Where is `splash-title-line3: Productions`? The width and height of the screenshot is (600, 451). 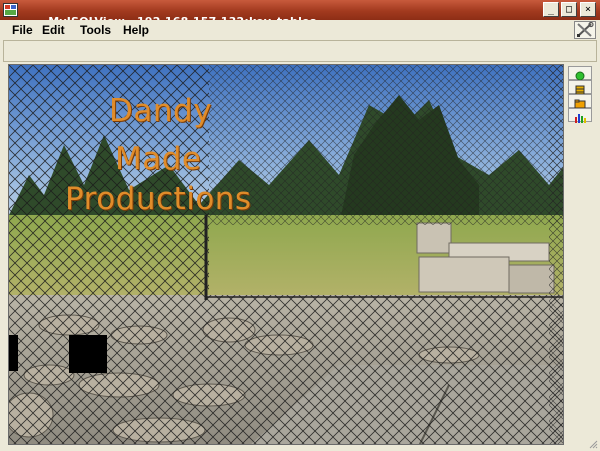 splash-title-line3: Productions is located at coordinates (158, 199).